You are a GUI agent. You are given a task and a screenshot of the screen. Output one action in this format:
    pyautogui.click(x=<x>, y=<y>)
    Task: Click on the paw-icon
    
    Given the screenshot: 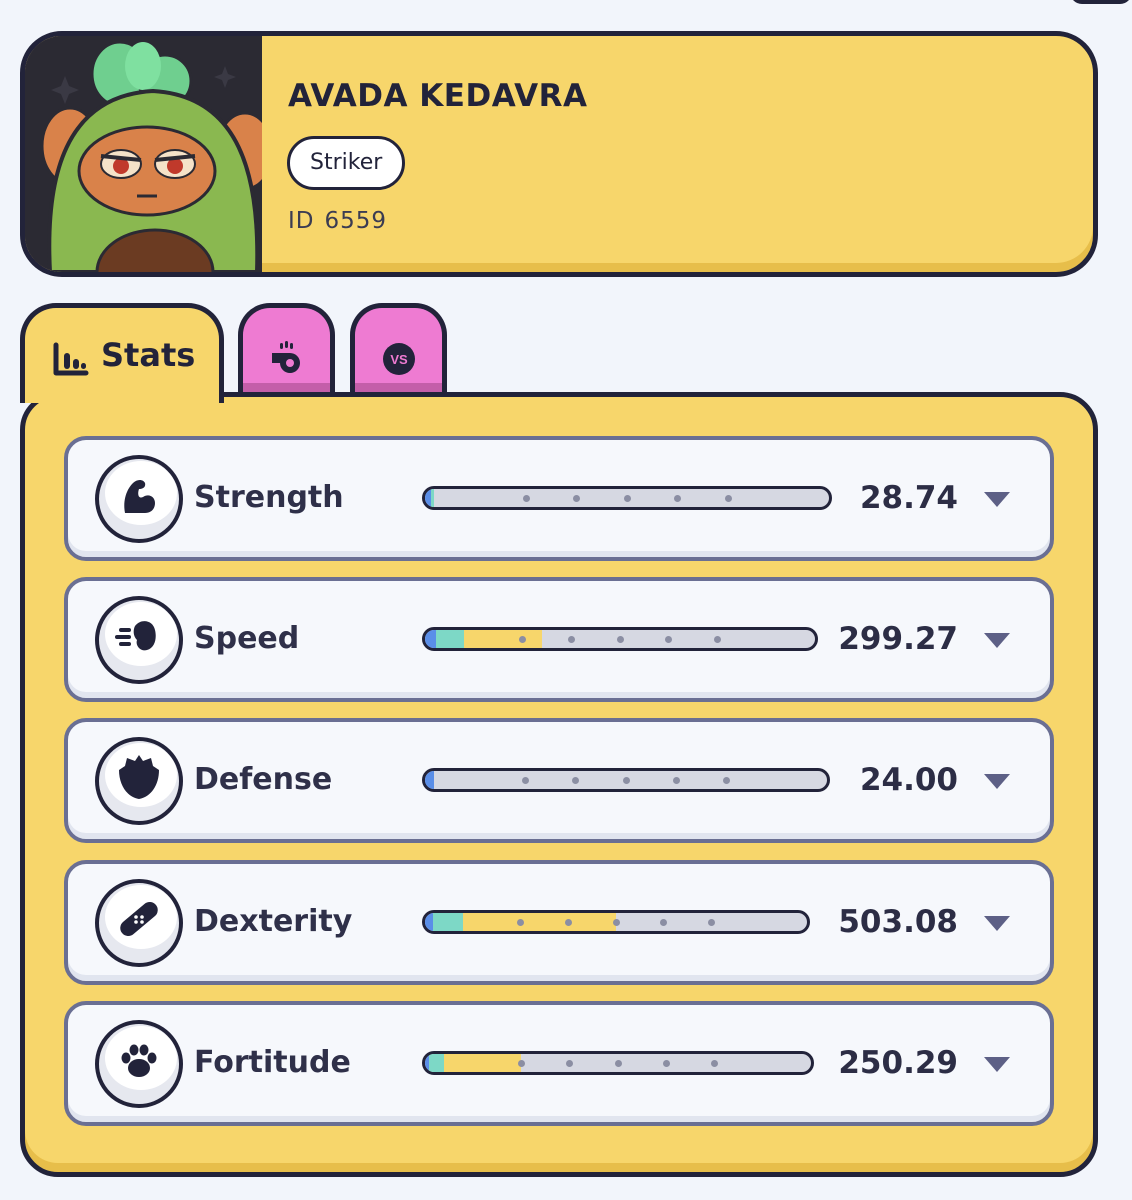 What is the action you would take?
    pyautogui.click(x=139, y=1064)
    